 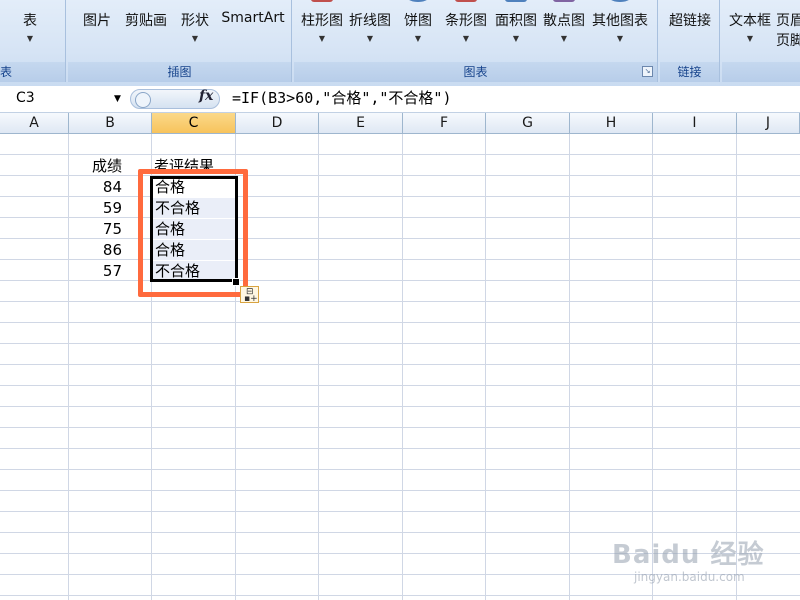 I want to click on ribbon-group-links: 超链接 链接, so click(x=690, y=41).